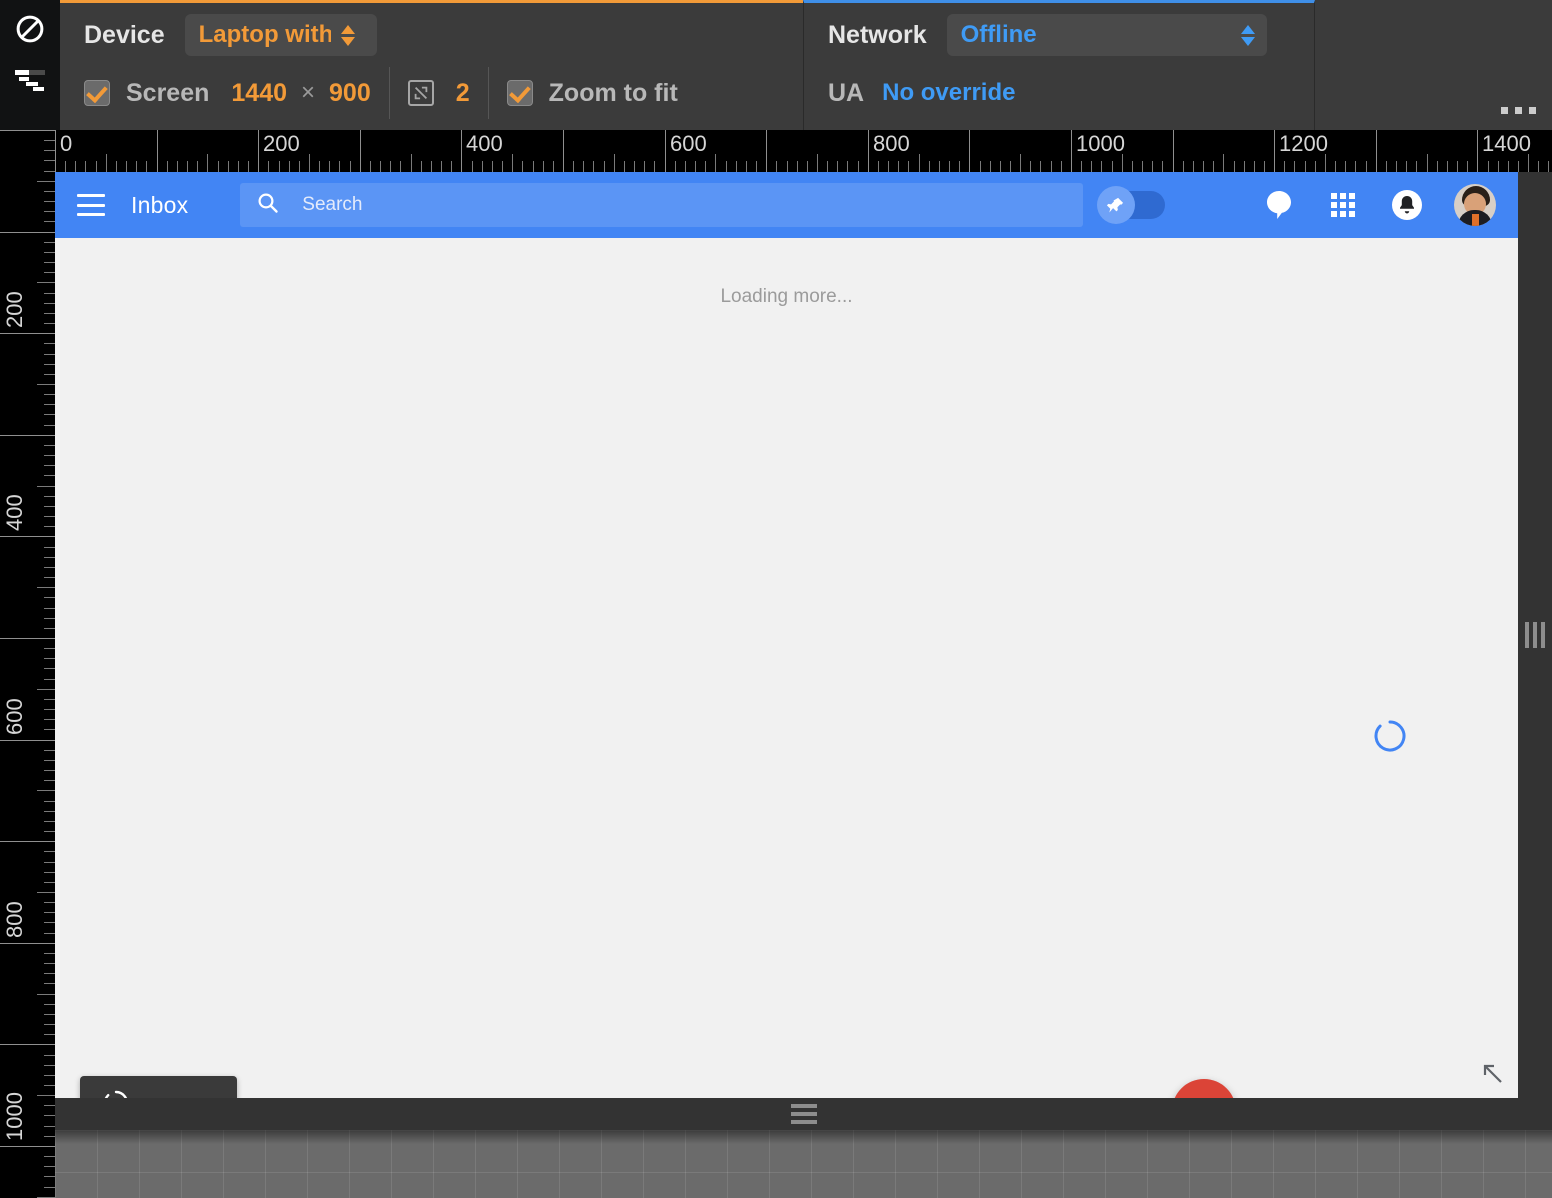 The height and width of the screenshot is (1198, 1552). Describe the element at coordinates (1071, 93) in the screenshot. I see `user-agent-row: UA No override` at that location.